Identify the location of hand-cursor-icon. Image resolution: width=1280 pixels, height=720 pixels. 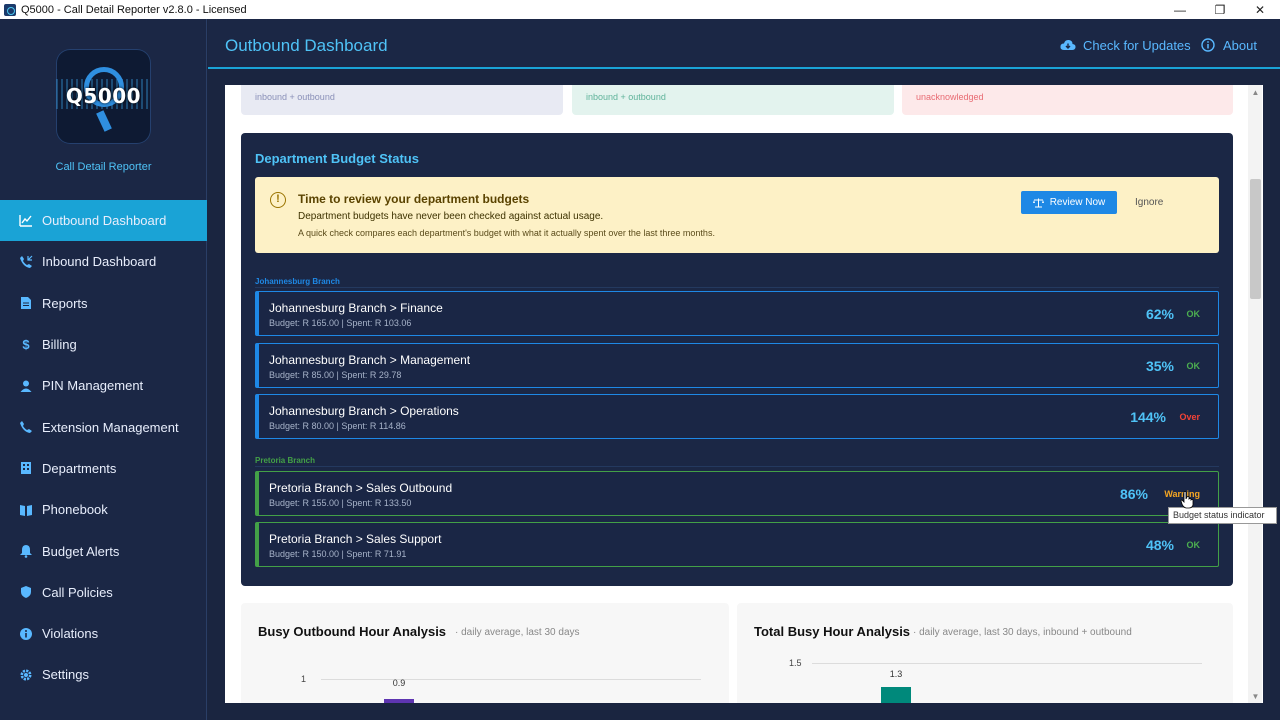
(1187, 500).